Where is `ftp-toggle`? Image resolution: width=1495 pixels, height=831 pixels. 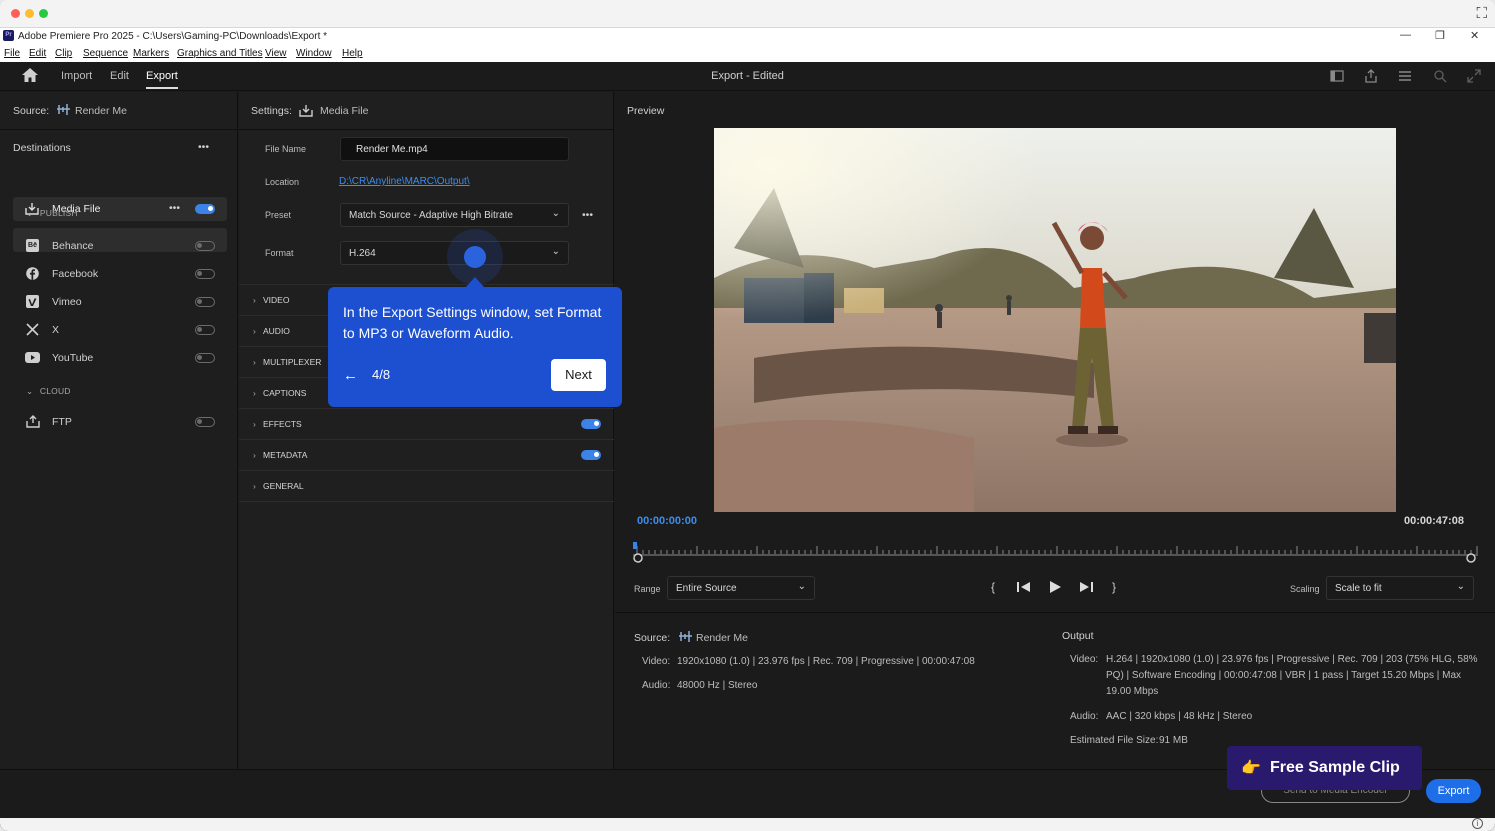
ftp-toggle is located at coordinates (205, 422).